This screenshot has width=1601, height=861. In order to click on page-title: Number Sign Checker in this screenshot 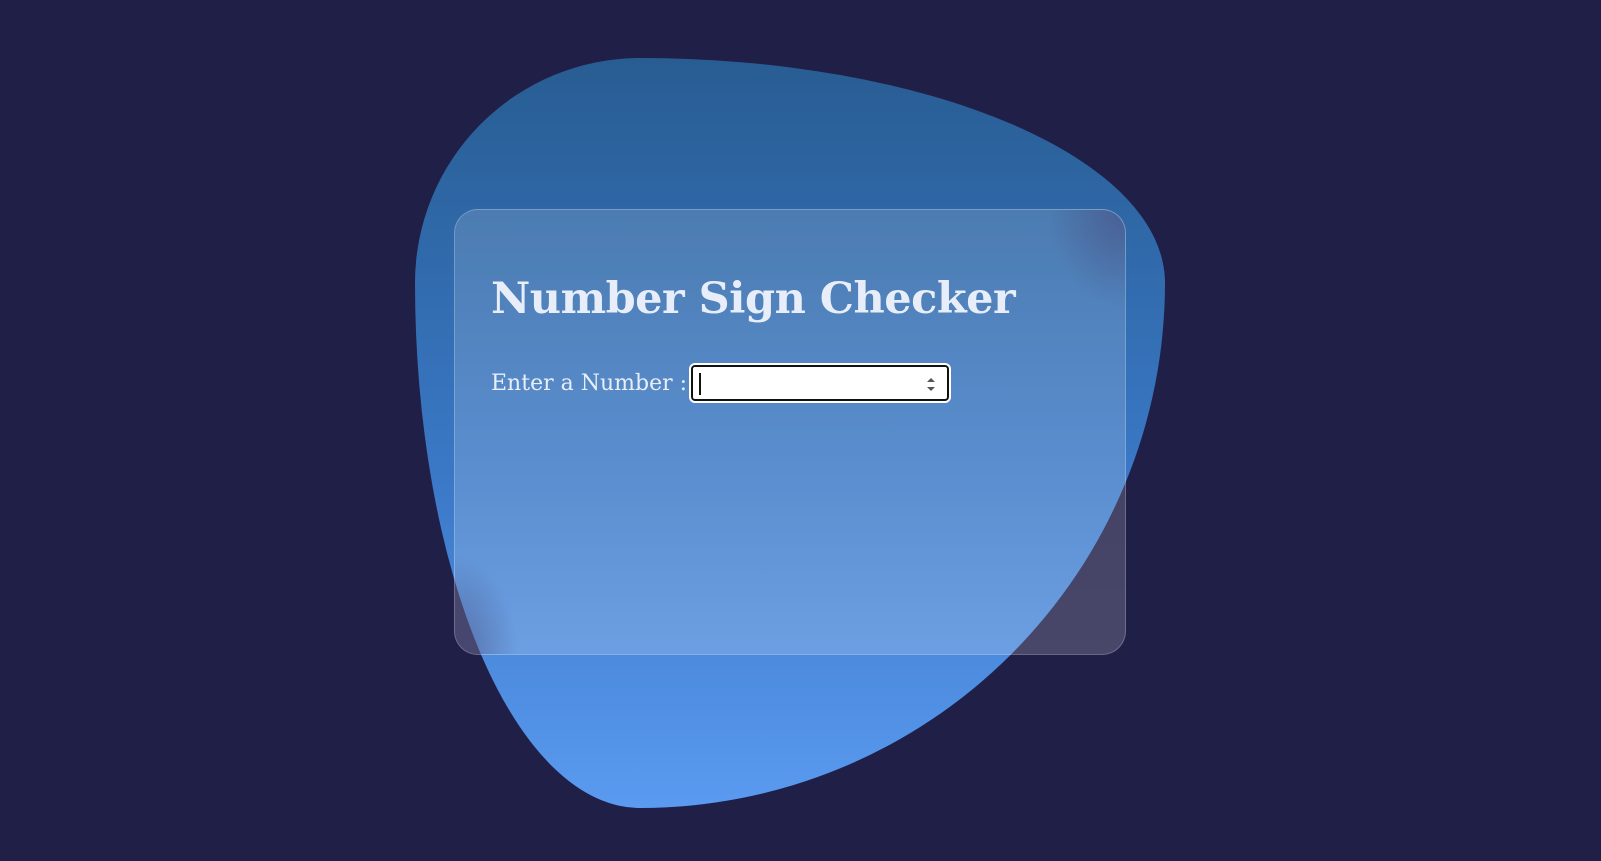, I will do `click(753, 299)`.